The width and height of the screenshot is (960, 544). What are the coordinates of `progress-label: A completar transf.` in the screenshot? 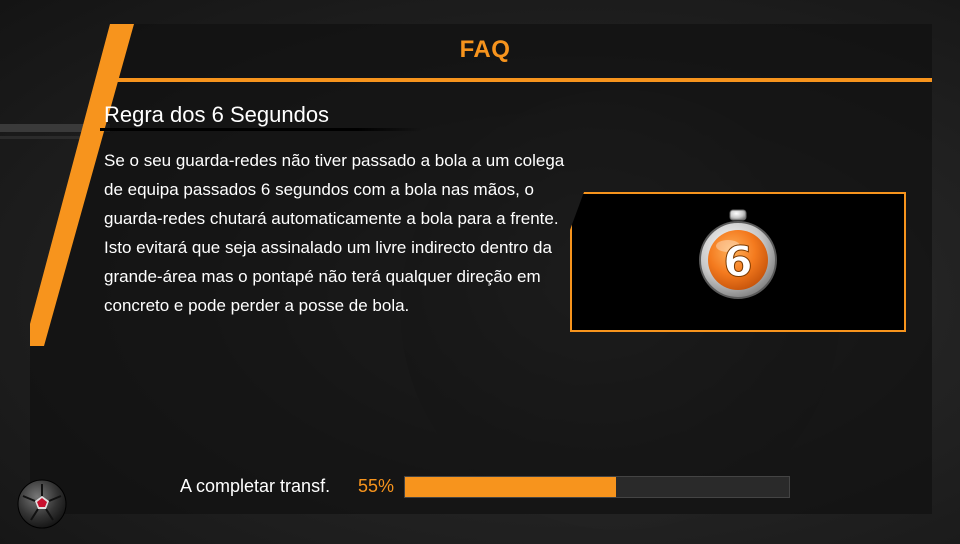 It's located at (255, 486).